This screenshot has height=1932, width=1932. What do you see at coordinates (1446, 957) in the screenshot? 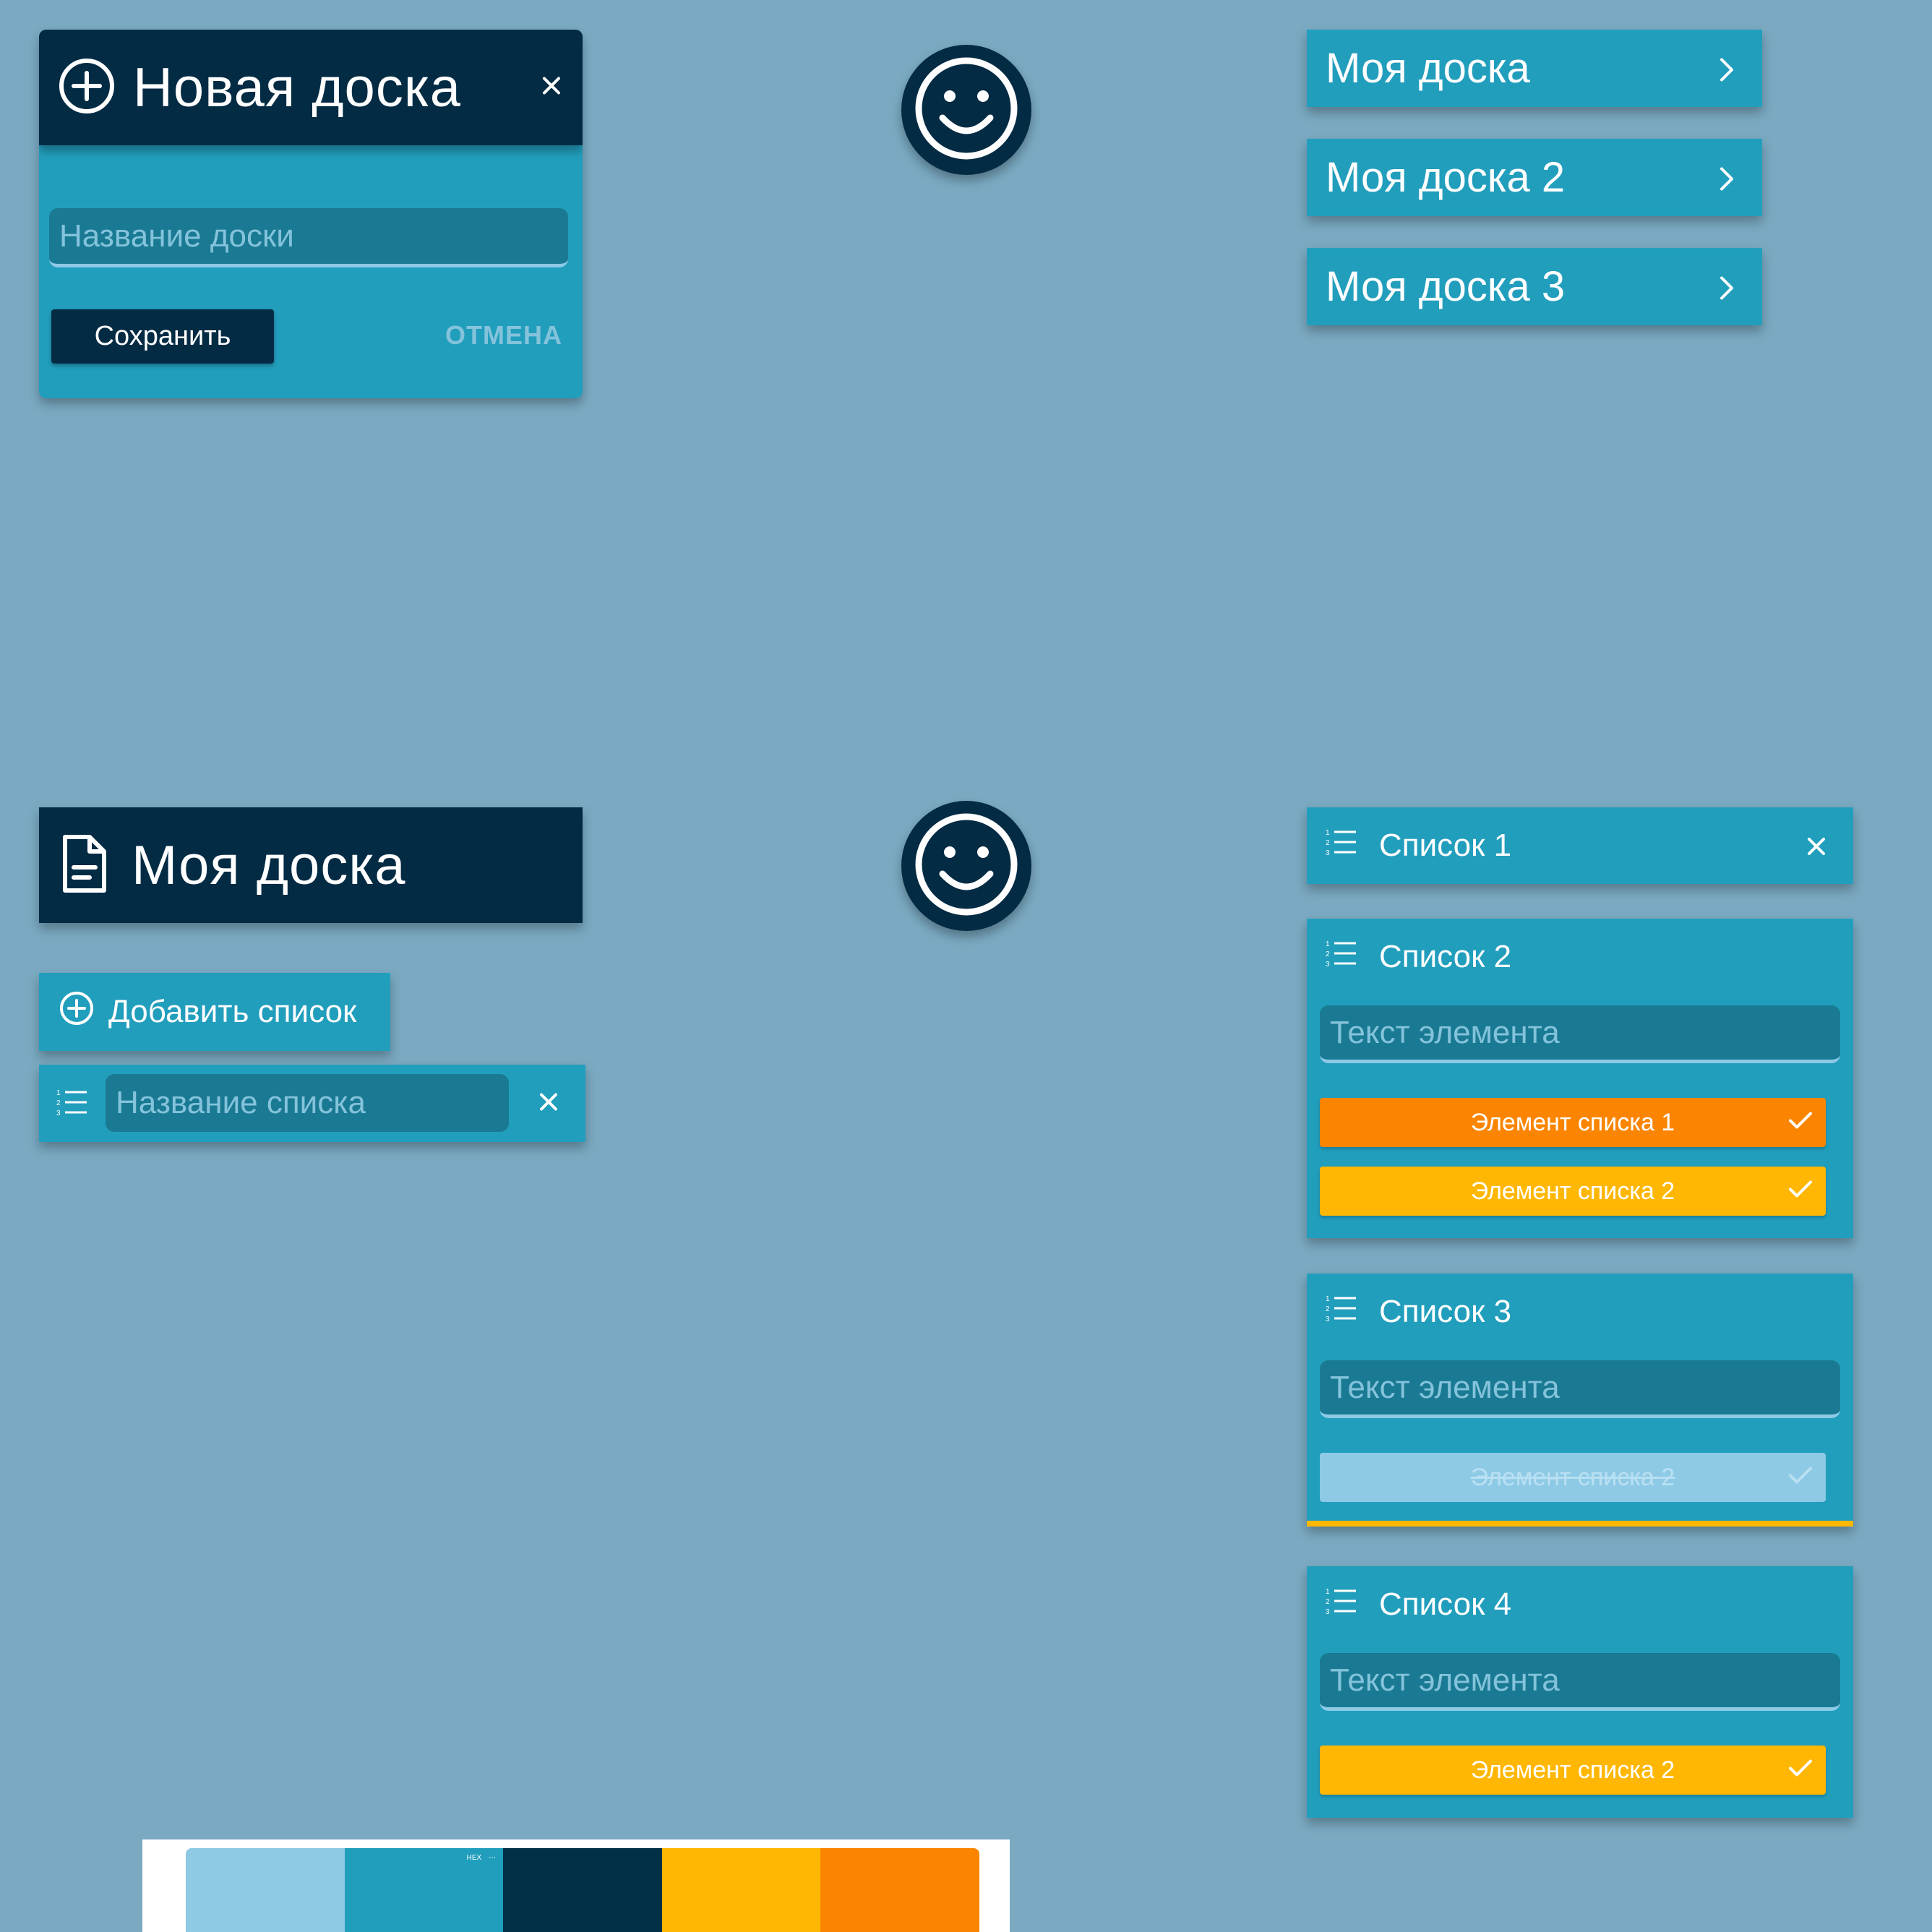
I see `list-title: Список 2` at bounding box center [1446, 957].